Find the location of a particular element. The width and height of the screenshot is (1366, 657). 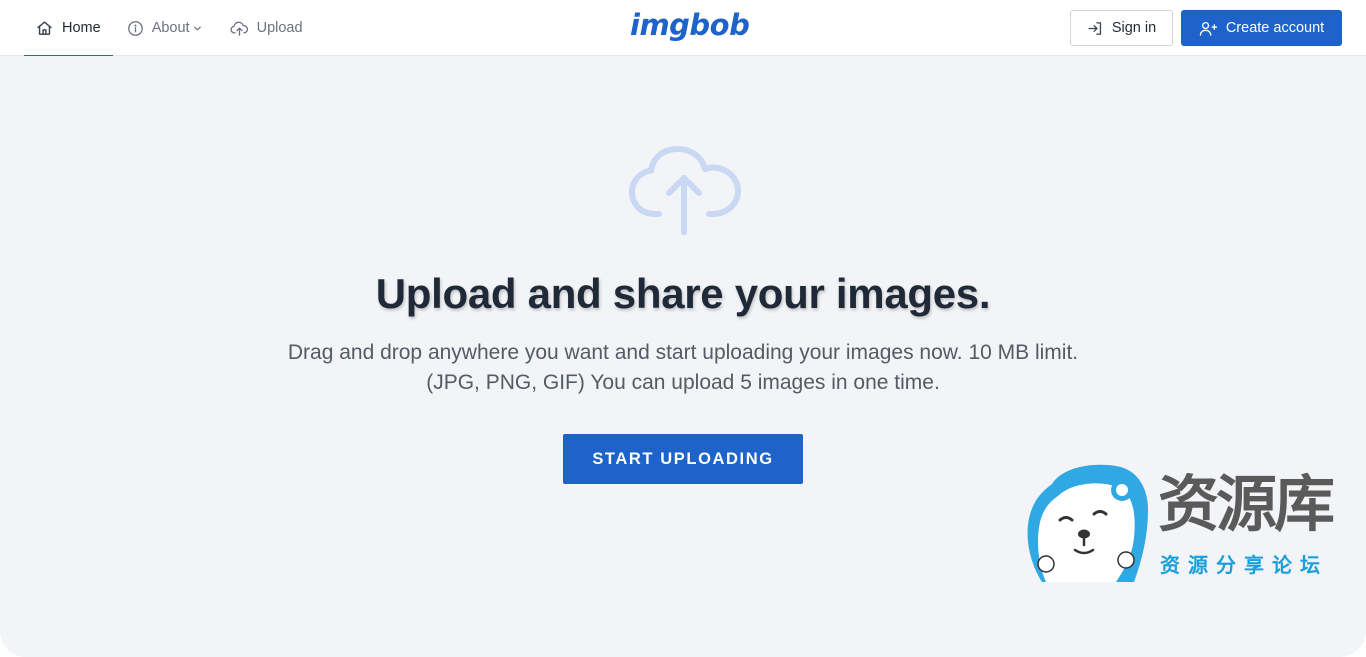

sign-in-label: Sign in is located at coordinates (1134, 28).